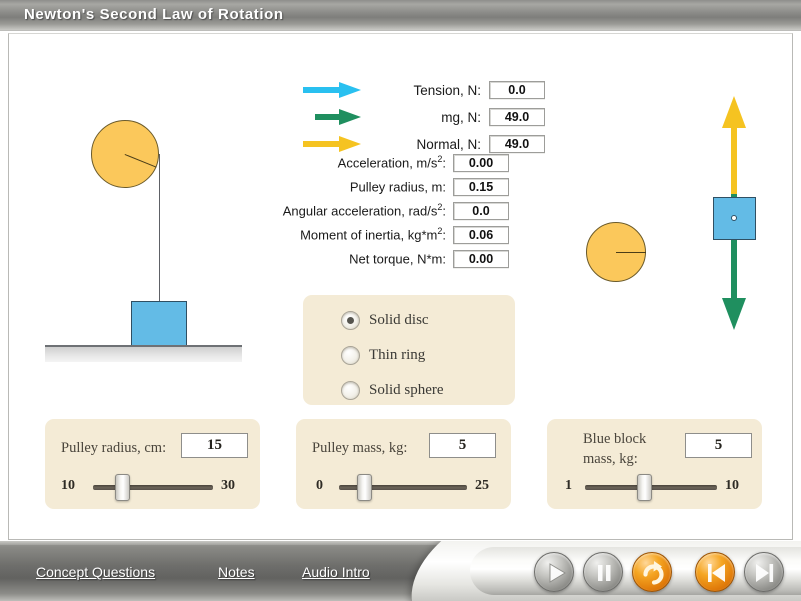  Describe the element at coordinates (423, 117) in the screenshot. I see `force-row: mg, N: 49.0` at that location.